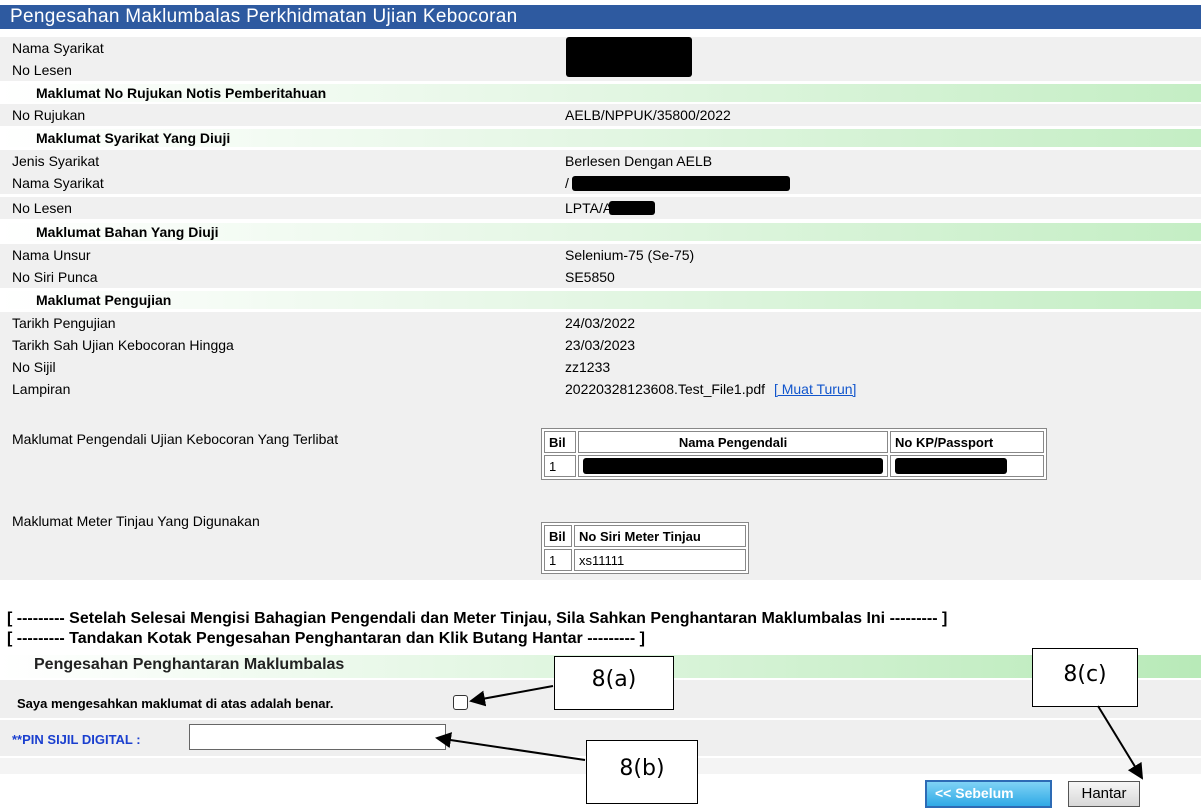 The height and width of the screenshot is (810, 1201). I want to click on arrow-8c, so click(1120, 742).